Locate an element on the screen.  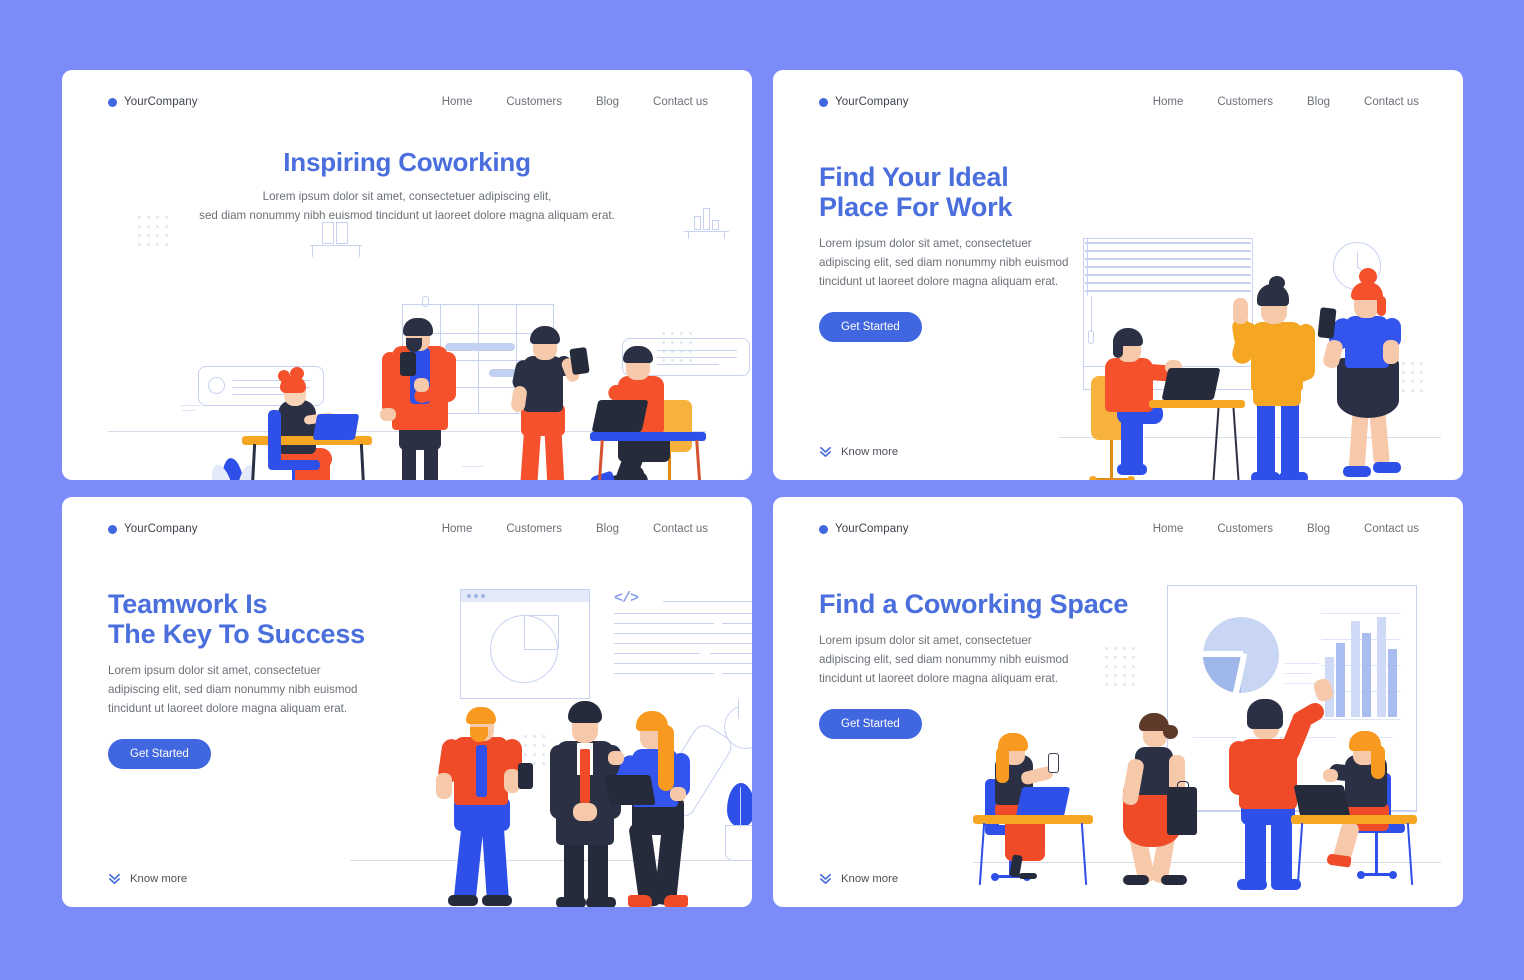
briefcase is located at coordinates (1182, 811).